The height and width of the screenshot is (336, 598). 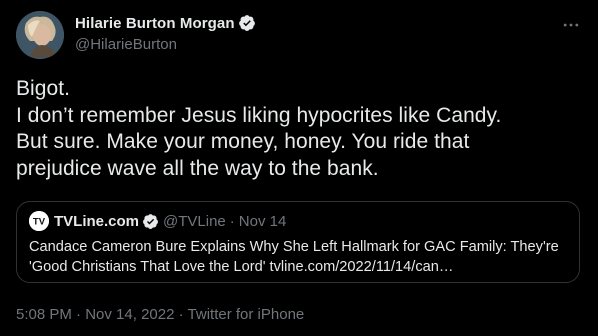 I want to click on more-horizontal-icon, so click(x=571, y=25).